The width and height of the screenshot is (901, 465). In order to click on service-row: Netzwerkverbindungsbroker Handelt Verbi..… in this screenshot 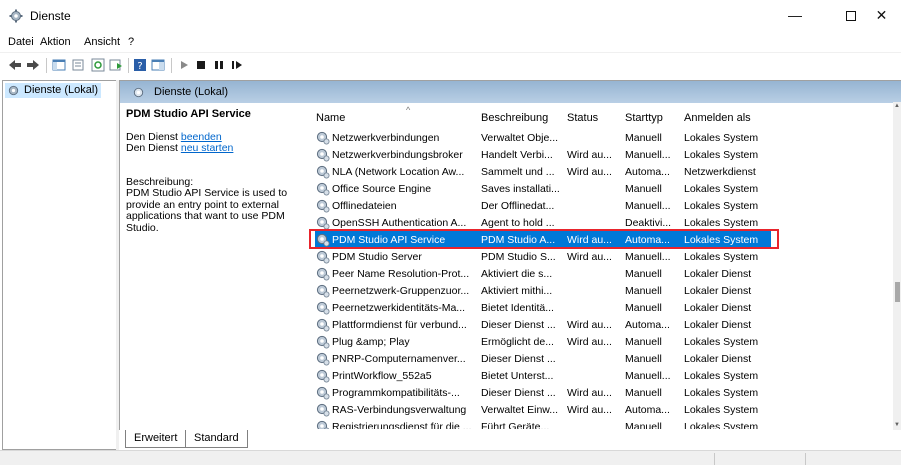, I will do `click(605, 154)`.